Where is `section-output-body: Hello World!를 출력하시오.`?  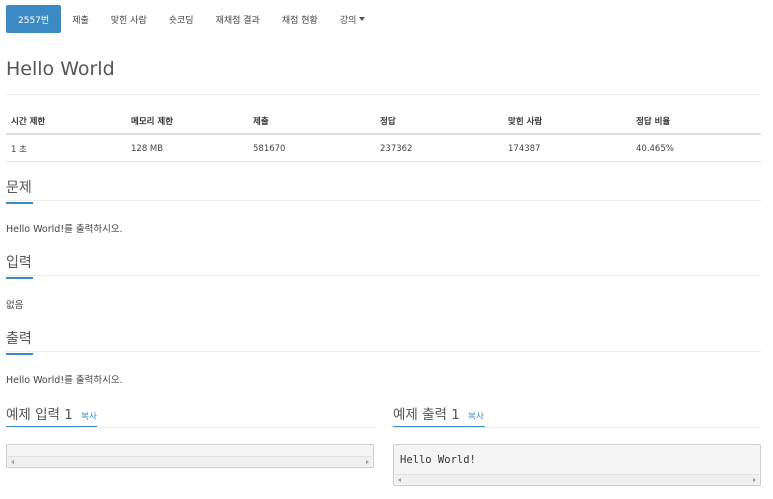 section-output-body: Hello World!를 출력하시오. is located at coordinates (64, 380).